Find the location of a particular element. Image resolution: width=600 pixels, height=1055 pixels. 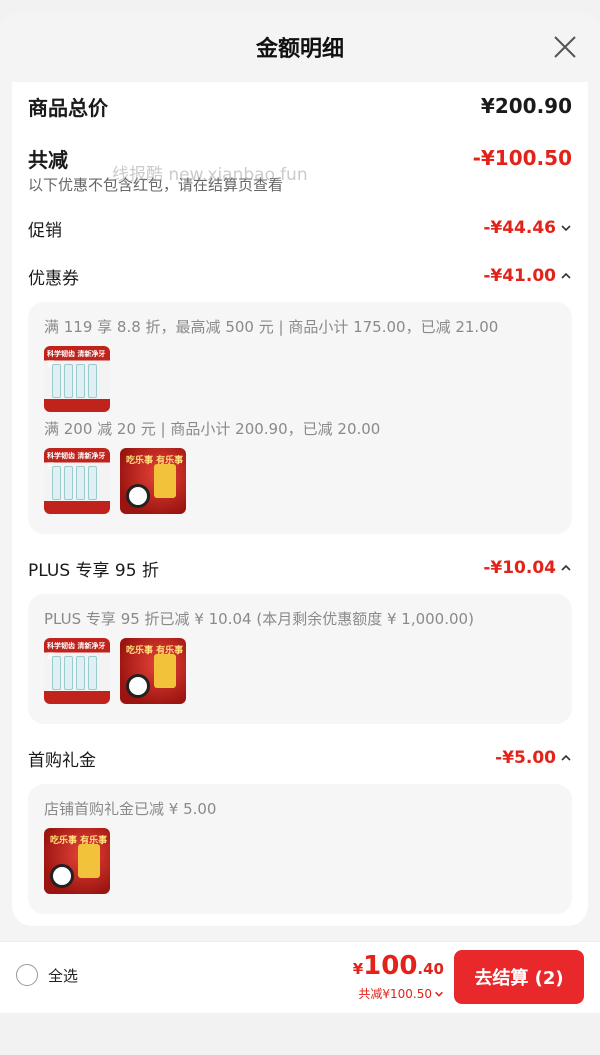

total-price: ¥100.40 is located at coordinates (398, 967).